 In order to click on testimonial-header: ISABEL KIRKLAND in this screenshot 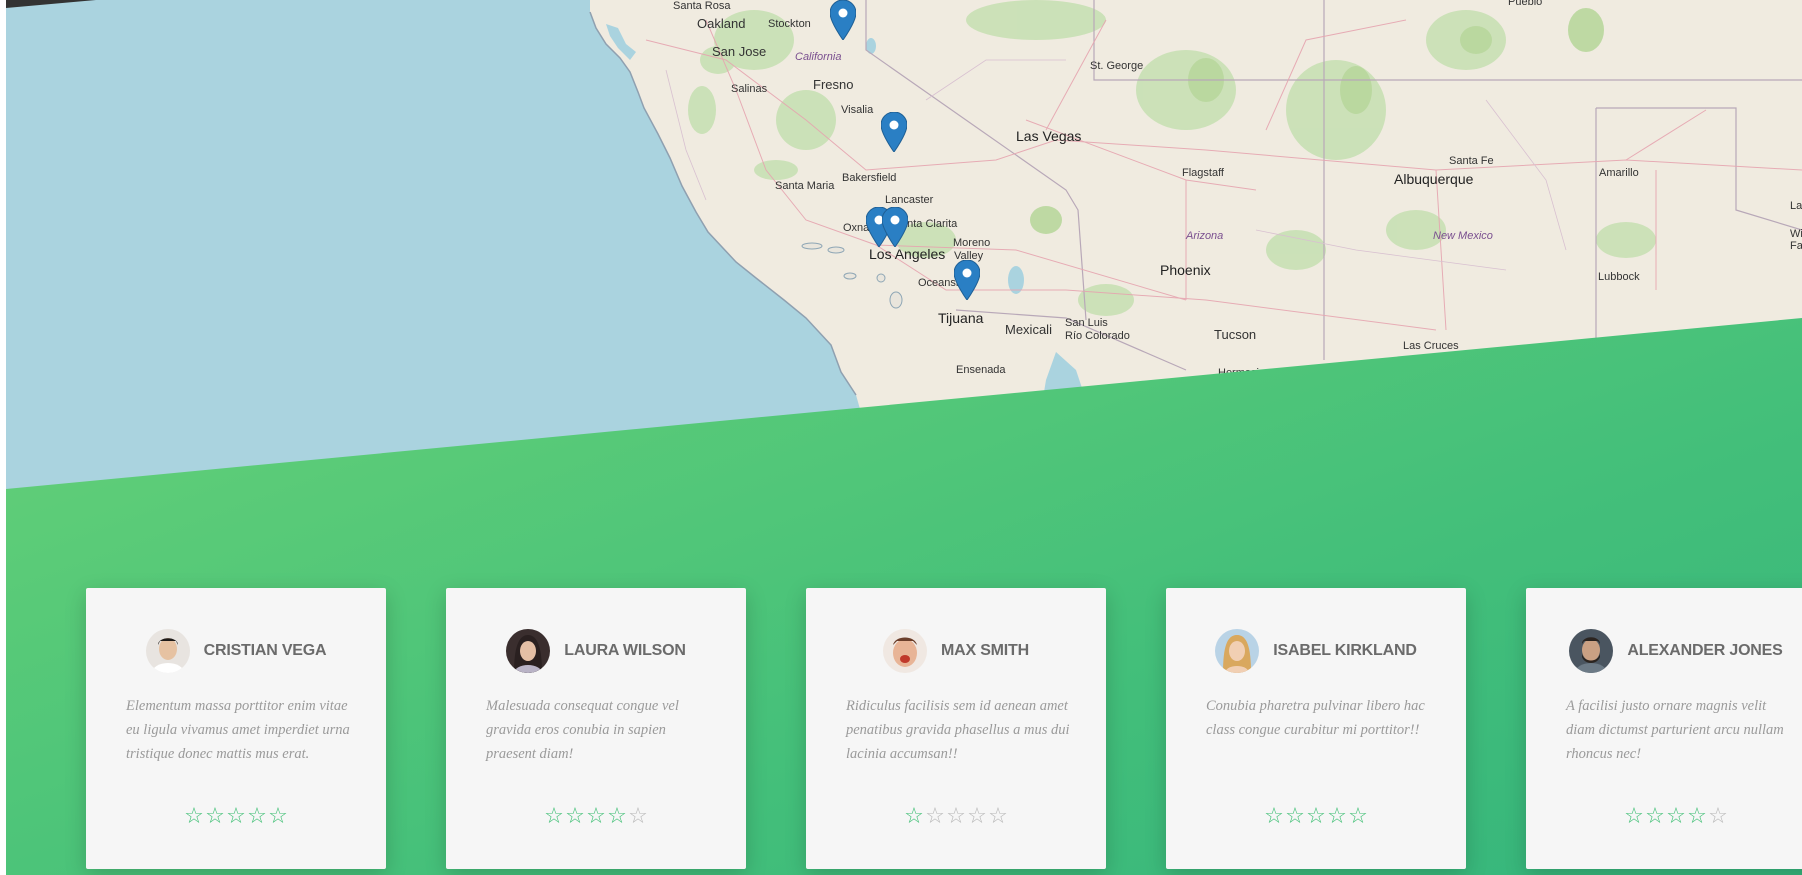, I will do `click(1316, 651)`.